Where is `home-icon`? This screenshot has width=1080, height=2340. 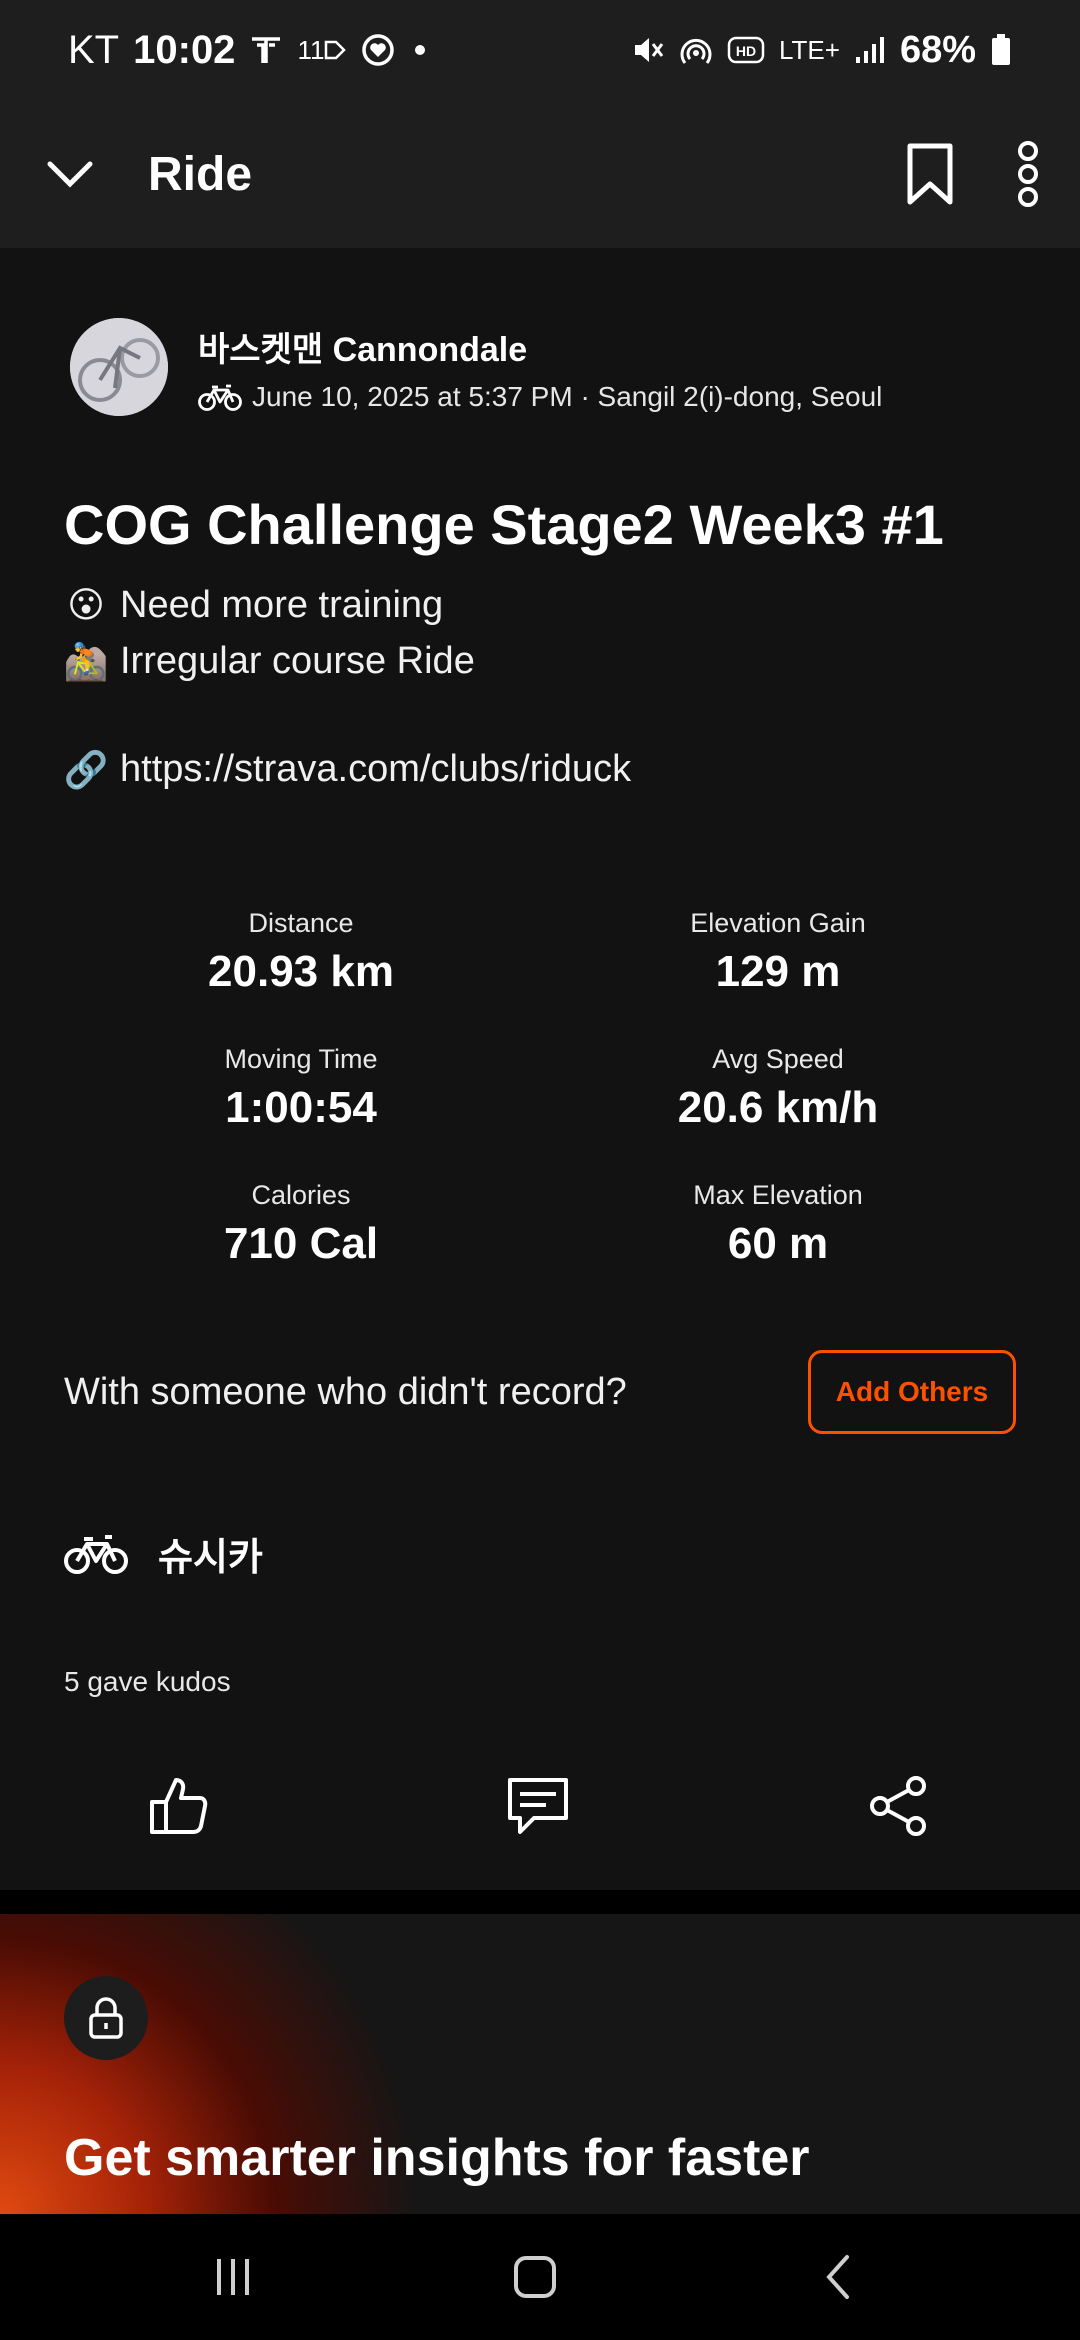 home-icon is located at coordinates (535, 2277).